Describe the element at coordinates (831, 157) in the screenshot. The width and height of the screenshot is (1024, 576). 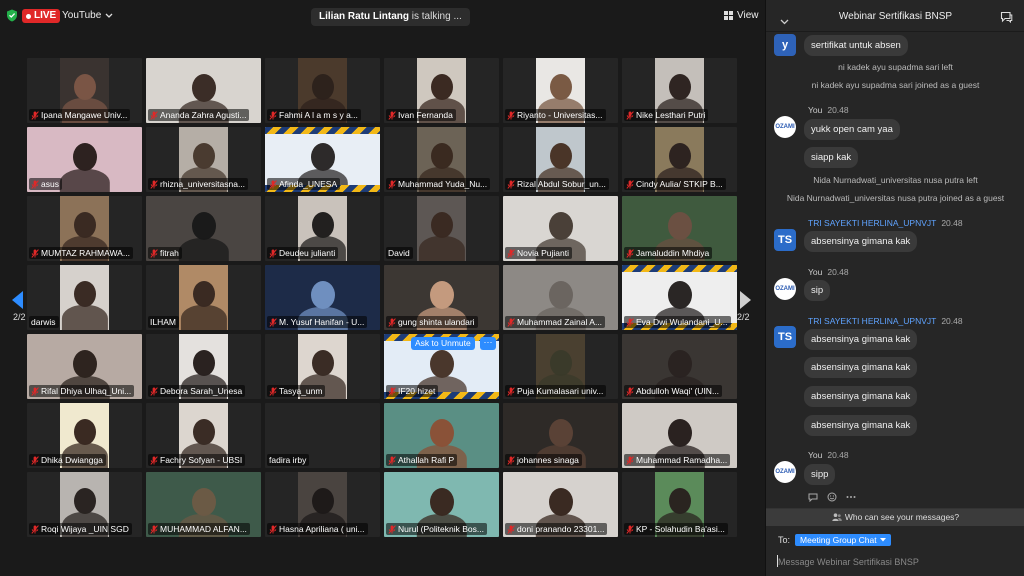
I see `chat-message: siapp kak` at that location.